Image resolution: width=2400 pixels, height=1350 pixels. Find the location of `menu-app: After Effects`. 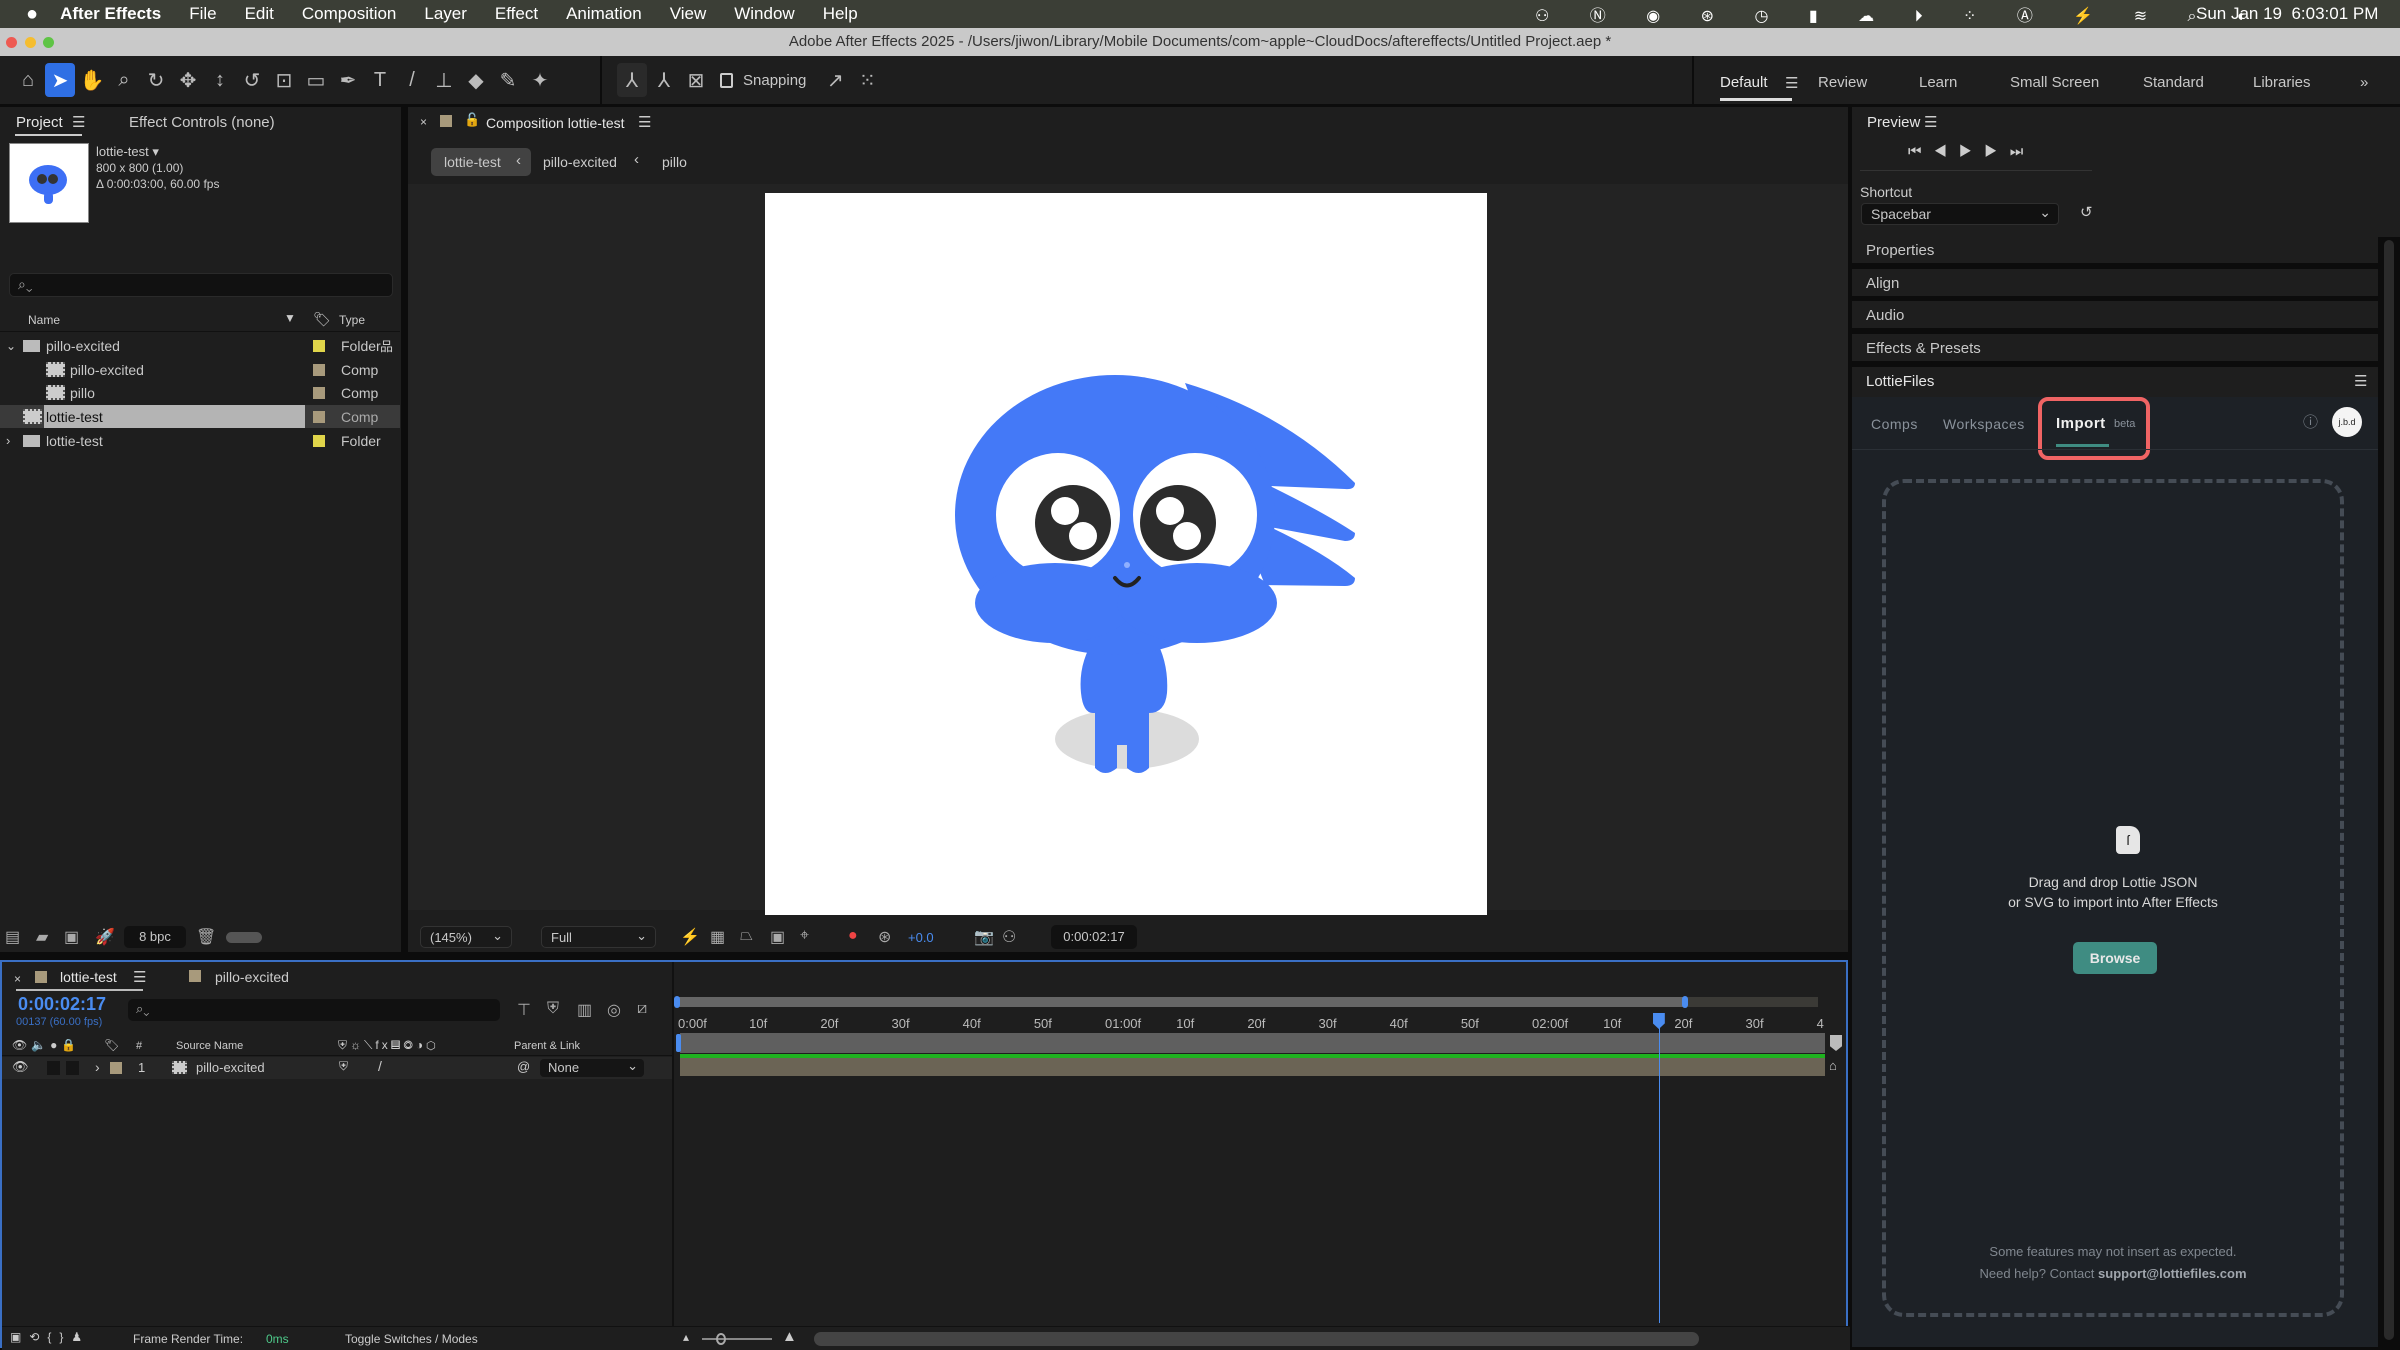

menu-app: After Effects is located at coordinates (110, 14).